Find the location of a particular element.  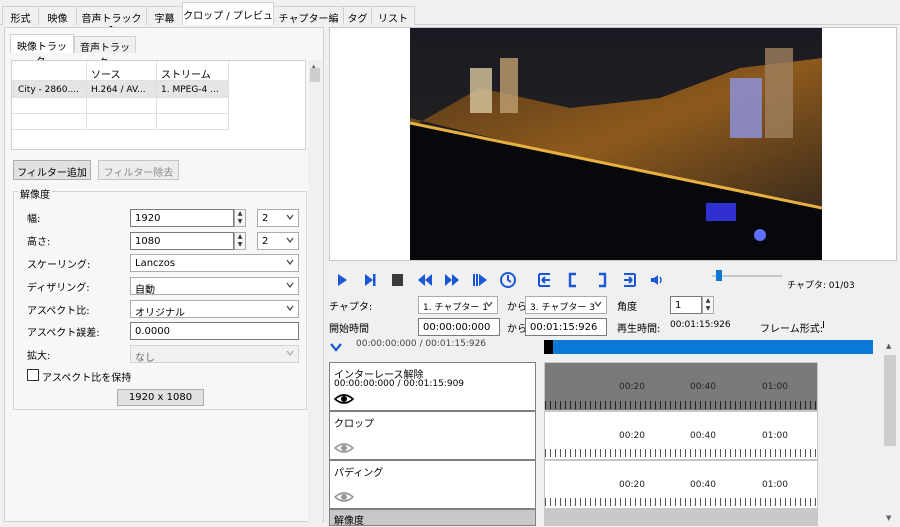

volume-slider is located at coordinates (747, 276).